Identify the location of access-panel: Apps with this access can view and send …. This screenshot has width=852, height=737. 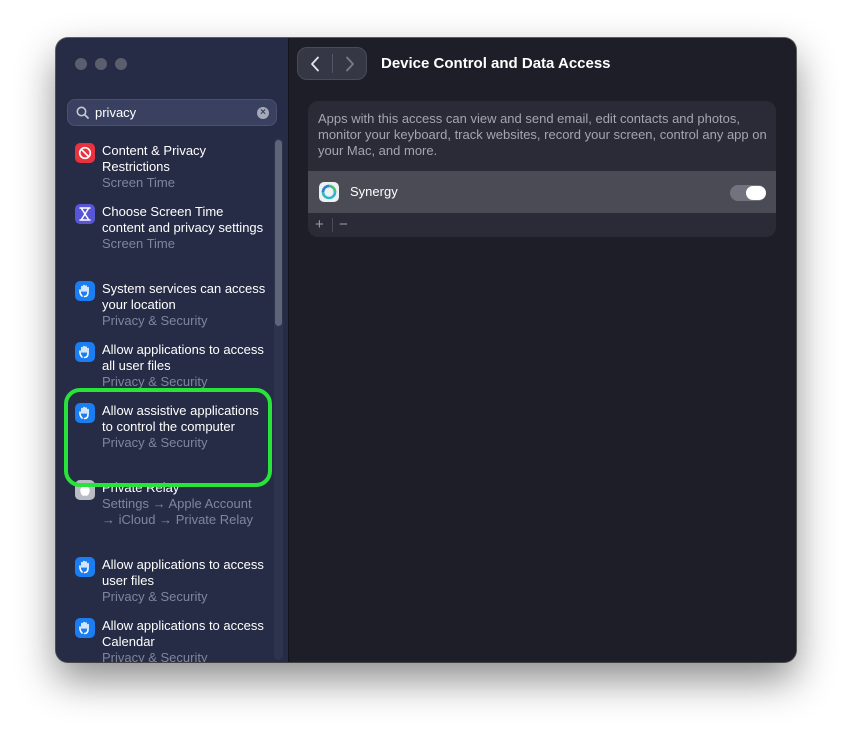
(542, 169).